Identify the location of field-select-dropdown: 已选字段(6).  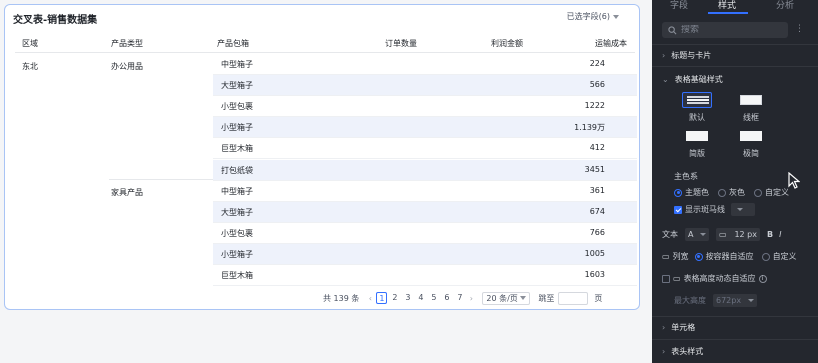
(593, 16).